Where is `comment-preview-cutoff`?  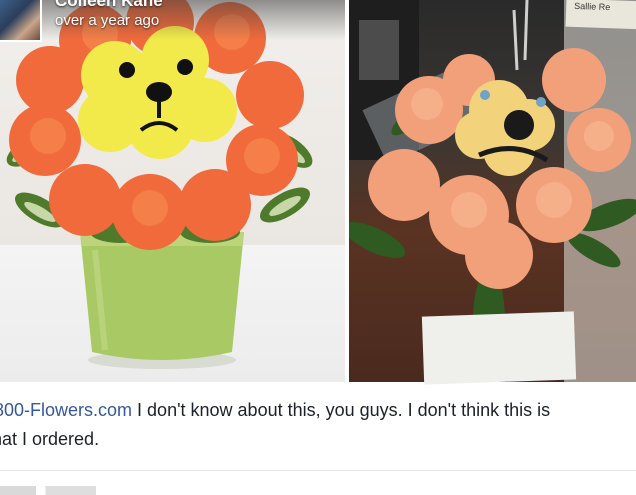 comment-preview-cutoff is located at coordinates (60, 490).